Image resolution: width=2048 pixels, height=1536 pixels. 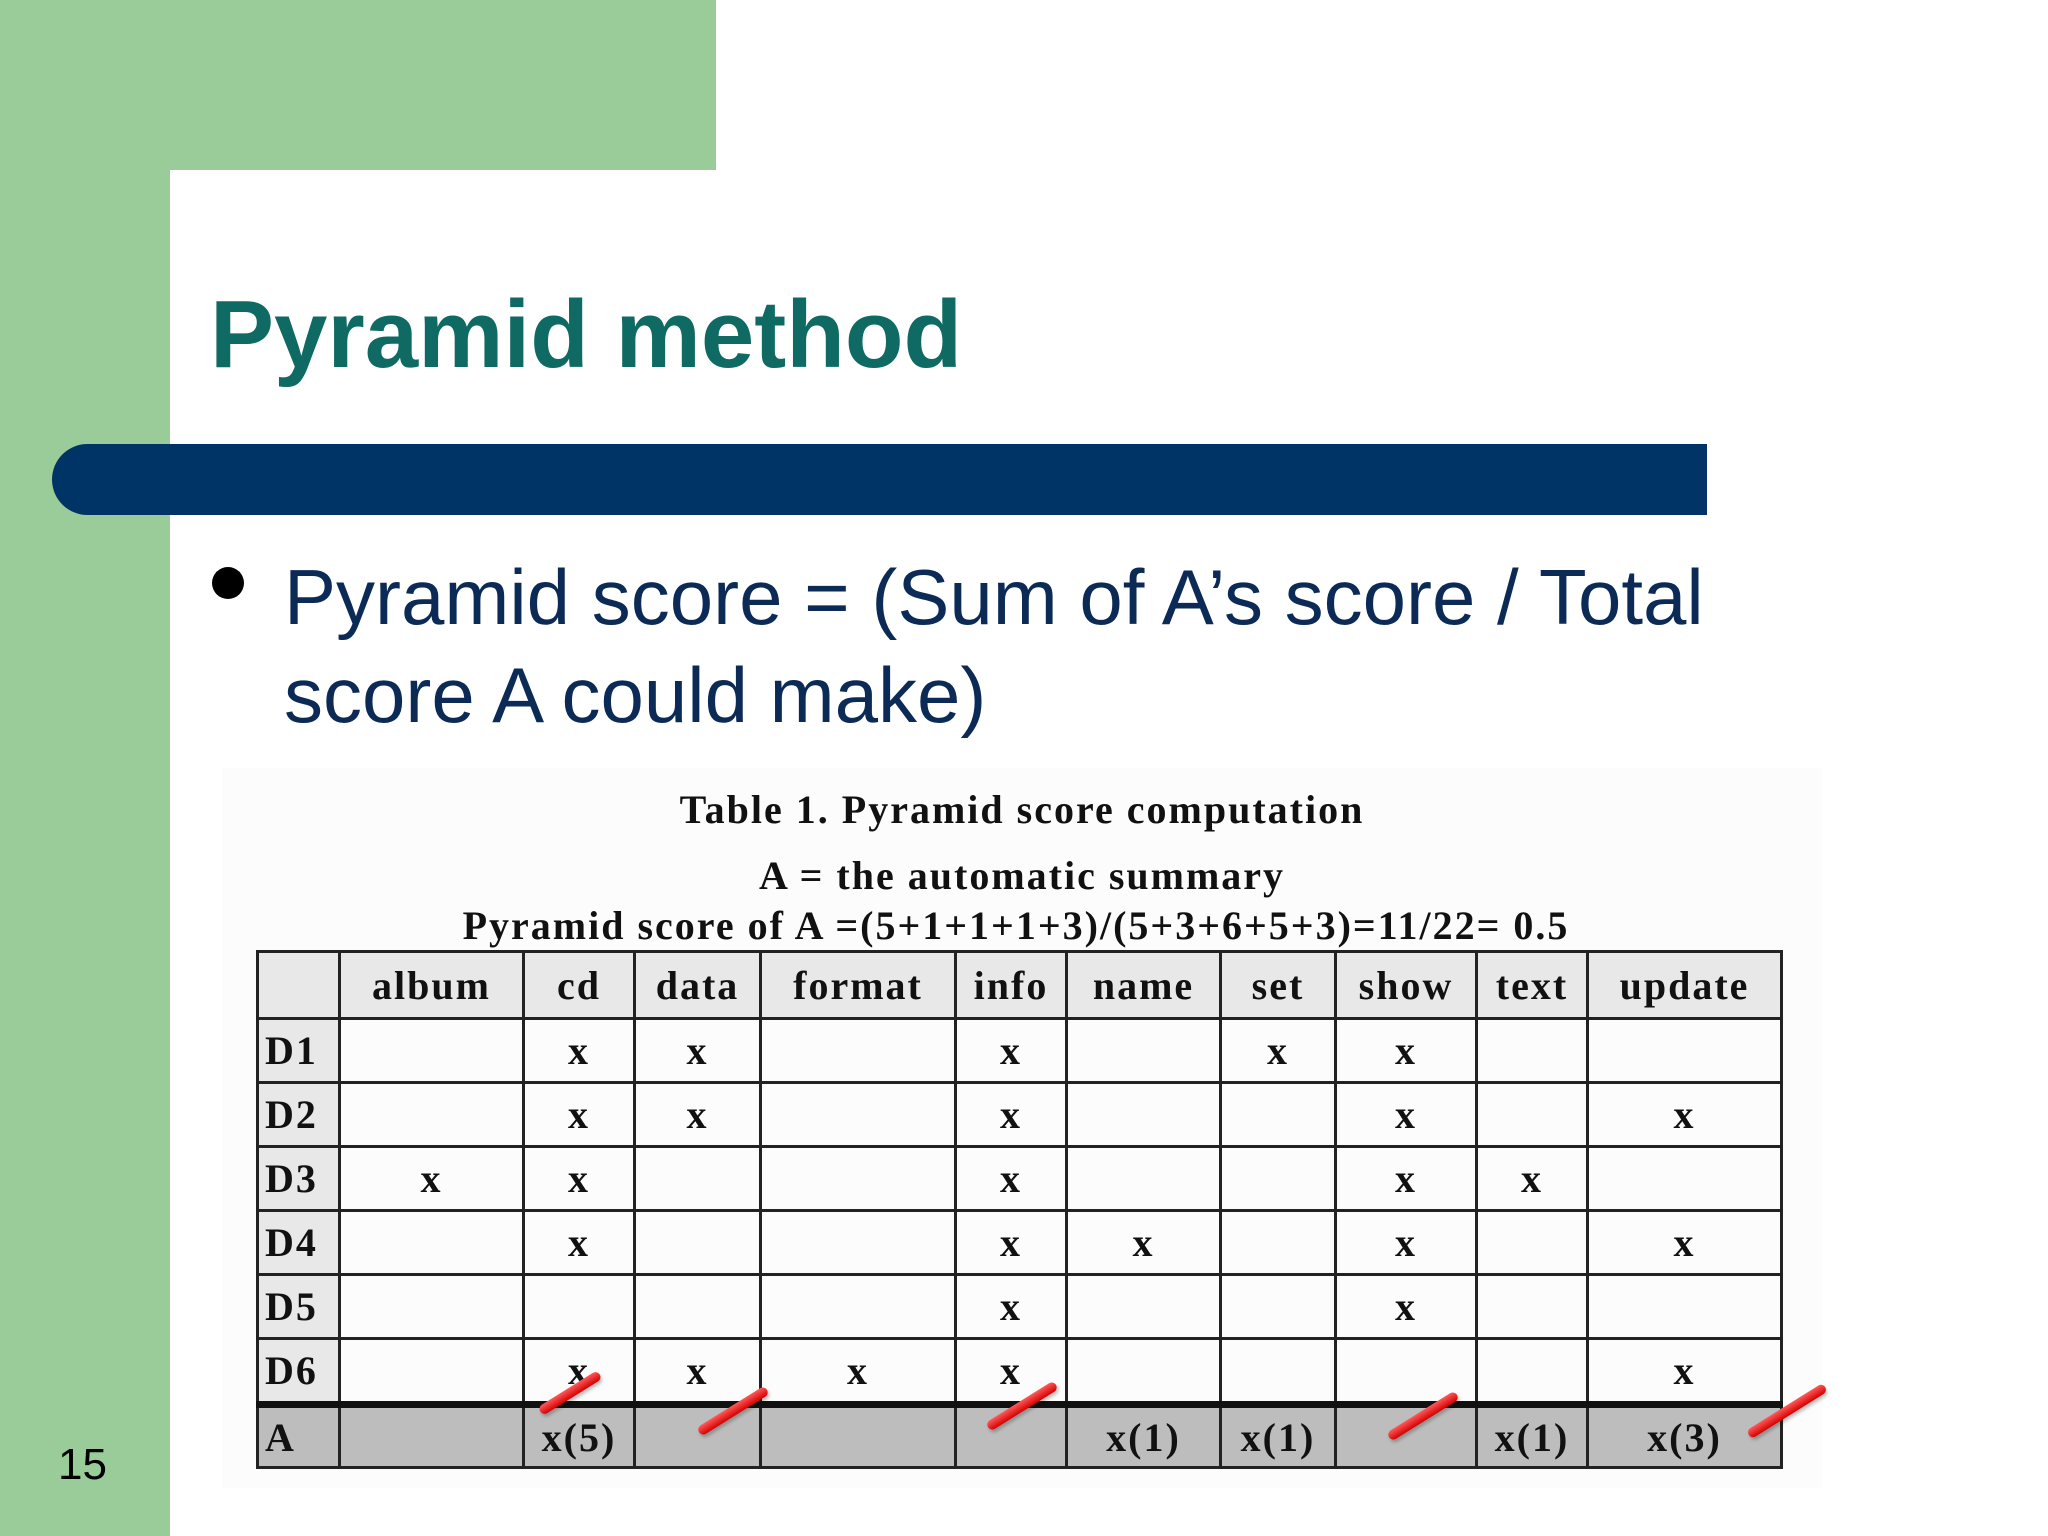 What do you see at coordinates (298, 1306) in the screenshot?
I see `row-label: D5` at bounding box center [298, 1306].